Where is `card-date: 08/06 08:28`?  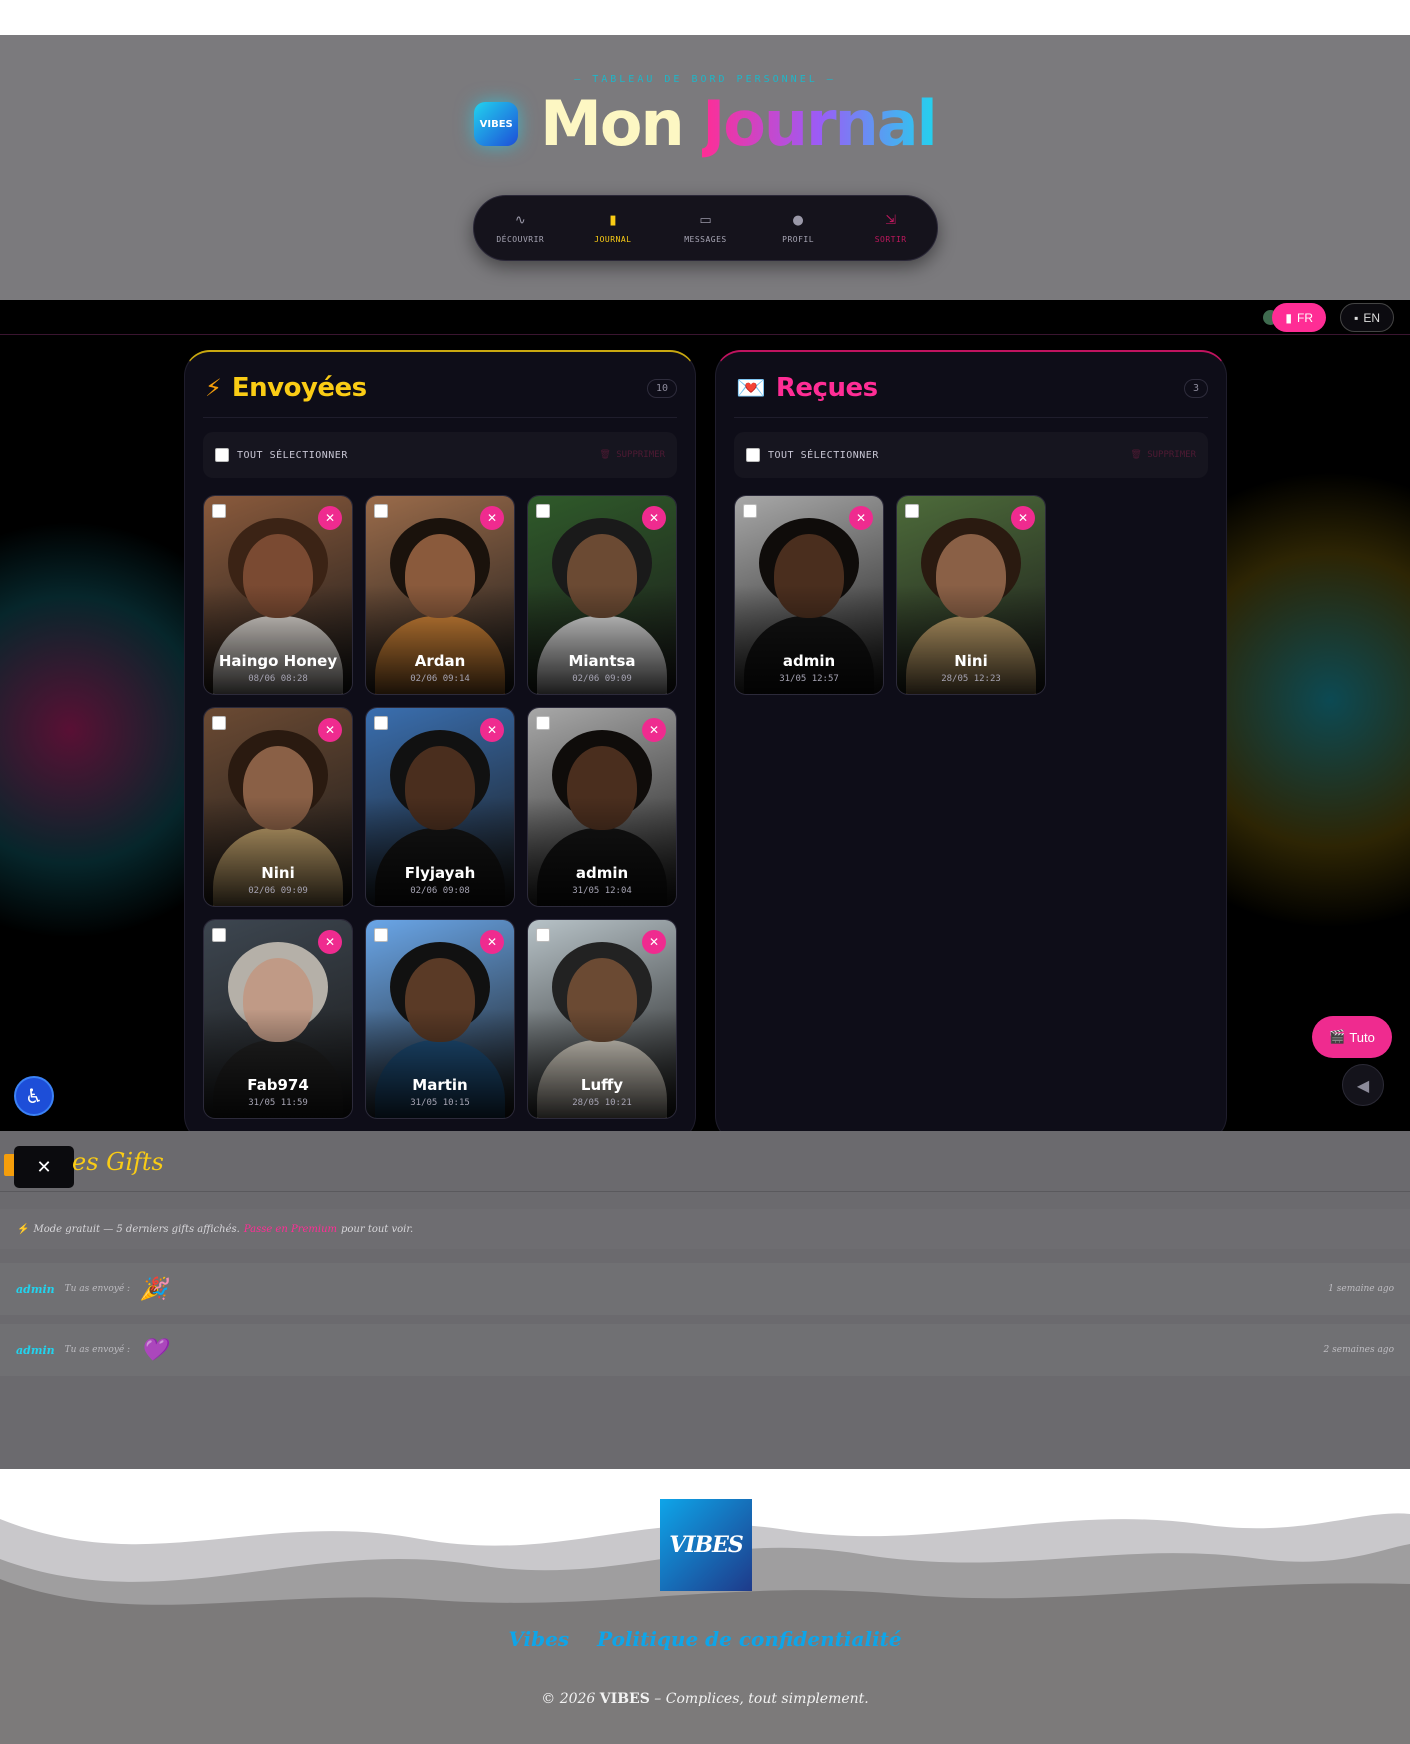
card-date: 08/06 08:28 is located at coordinates (278, 679).